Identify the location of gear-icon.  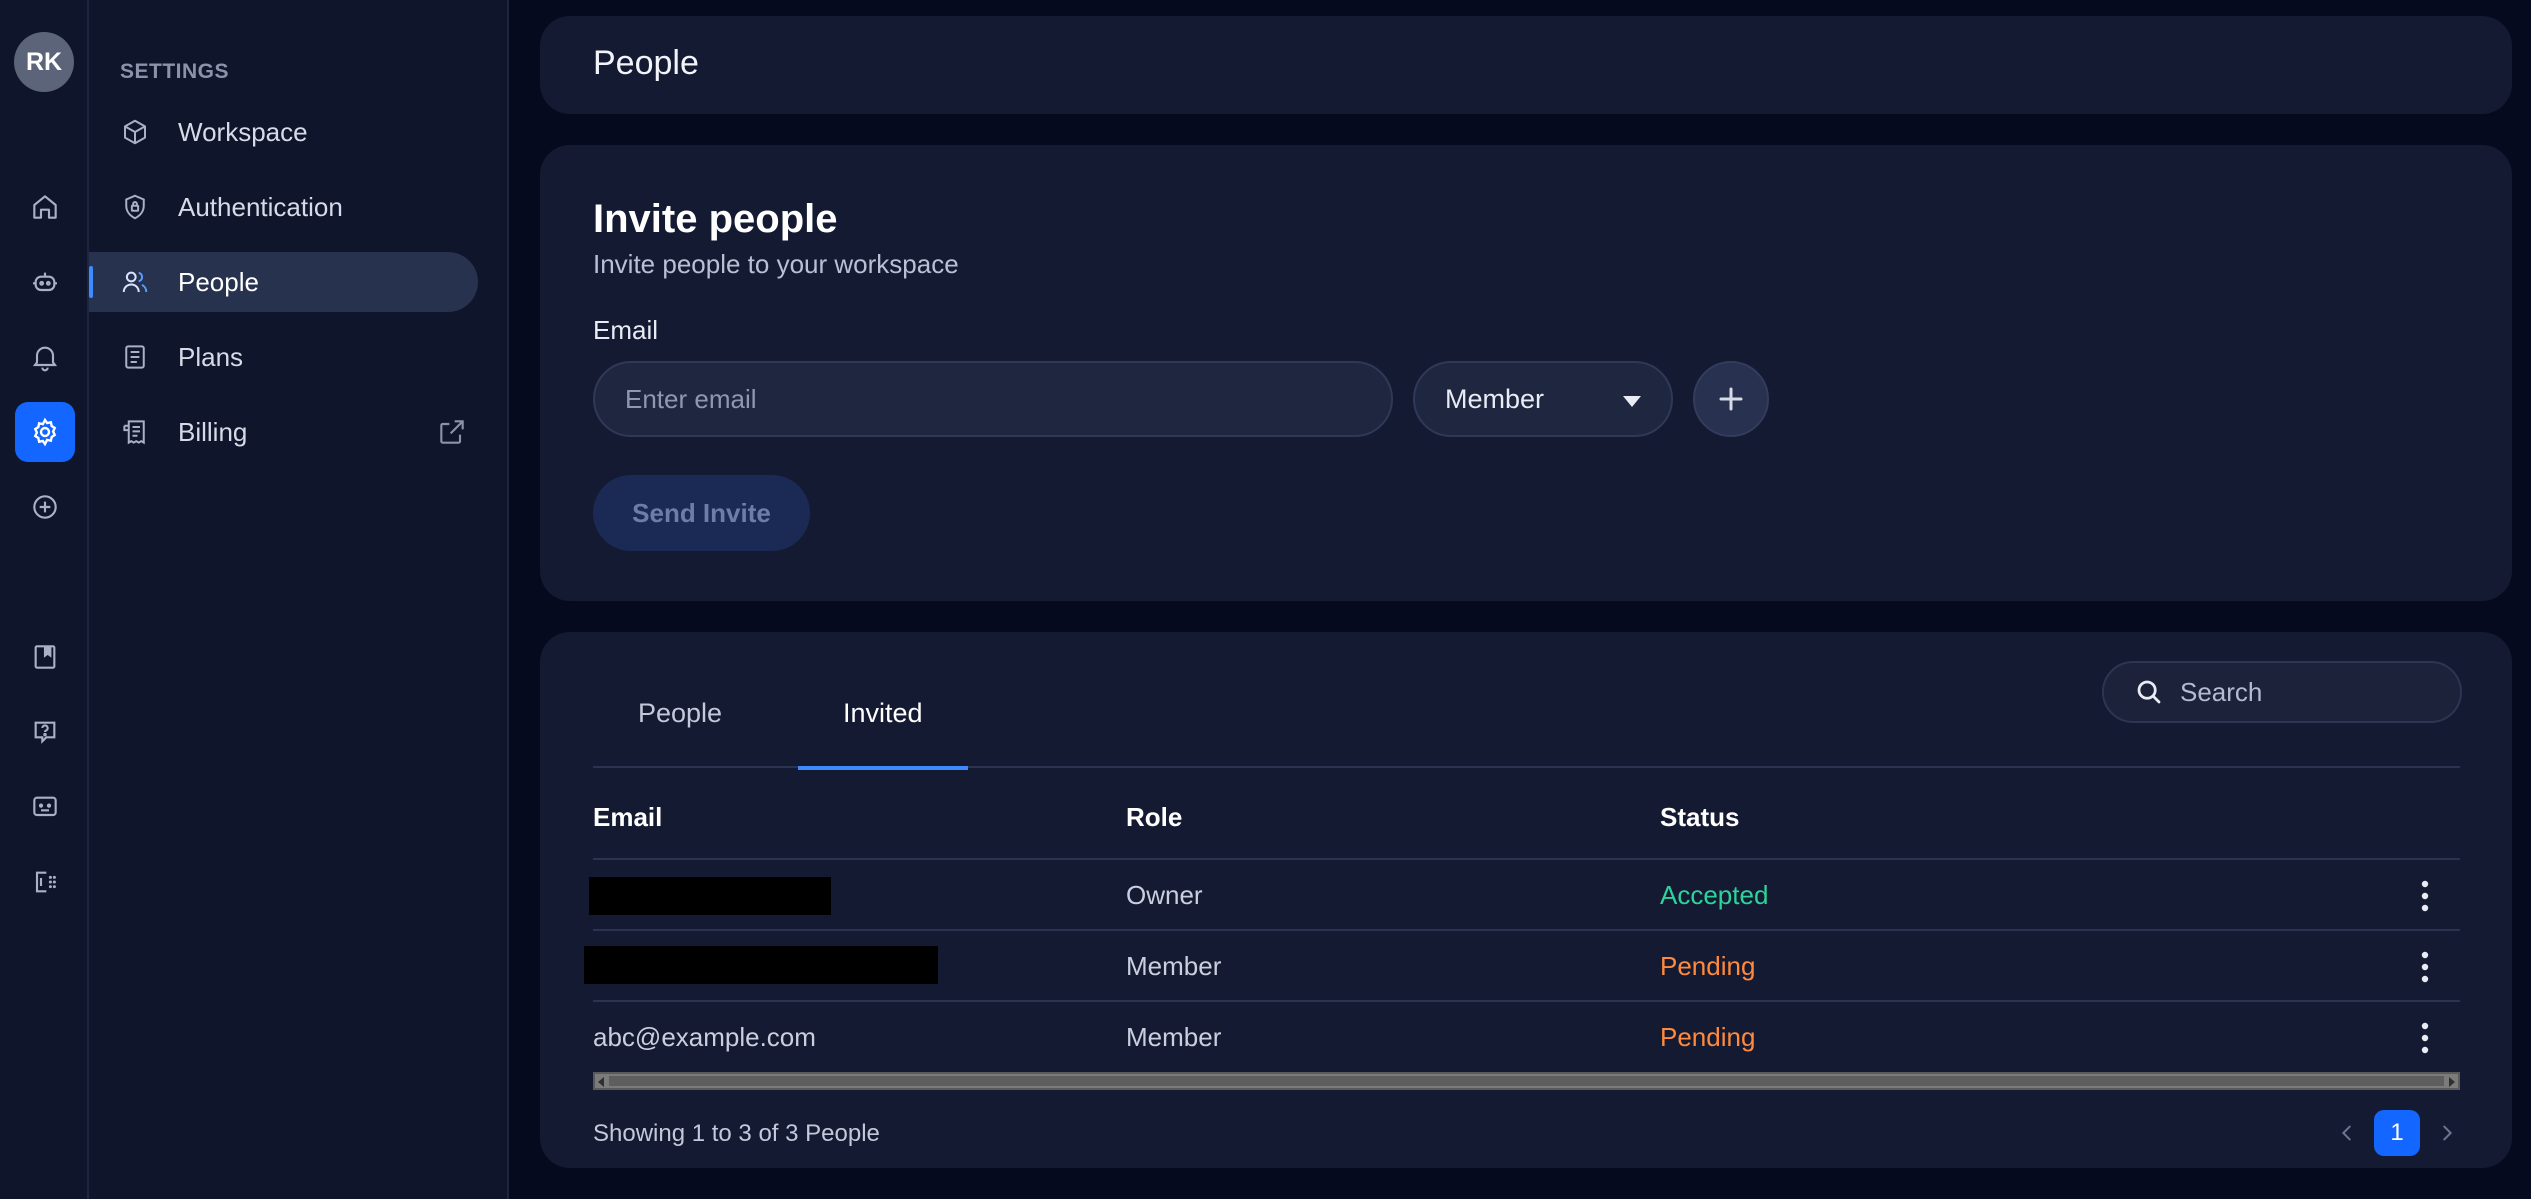
(45, 432).